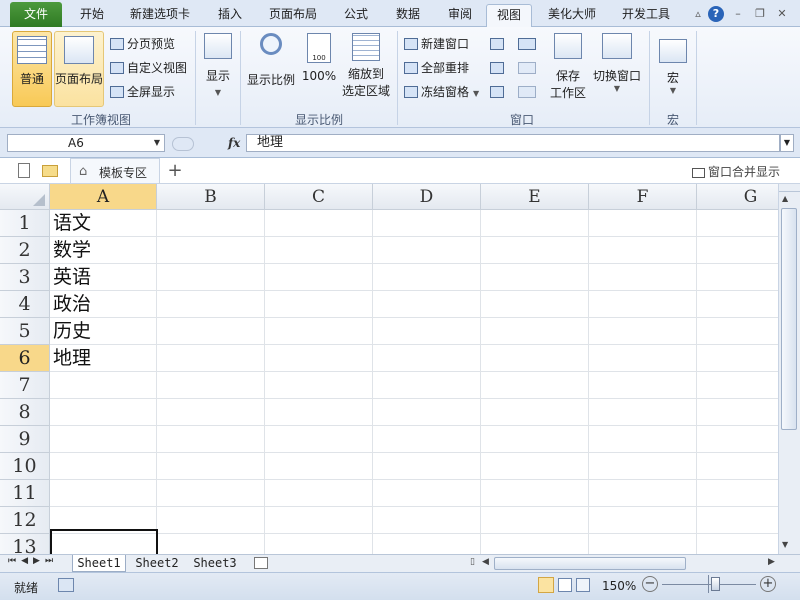  What do you see at coordinates (768, 584) in the screenshot?
I see `zoom-in-icon: +` at bounding box center [768, 584].